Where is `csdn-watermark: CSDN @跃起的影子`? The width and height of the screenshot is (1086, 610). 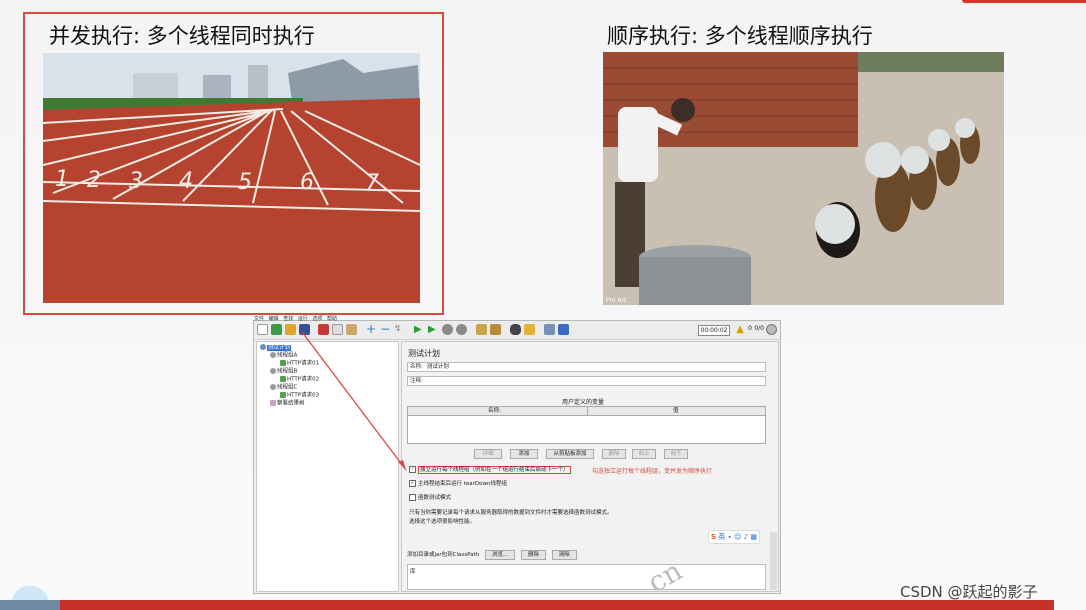 csdn-watermark: CSDN @跃起的影子 is located at coordinates (969, 592).